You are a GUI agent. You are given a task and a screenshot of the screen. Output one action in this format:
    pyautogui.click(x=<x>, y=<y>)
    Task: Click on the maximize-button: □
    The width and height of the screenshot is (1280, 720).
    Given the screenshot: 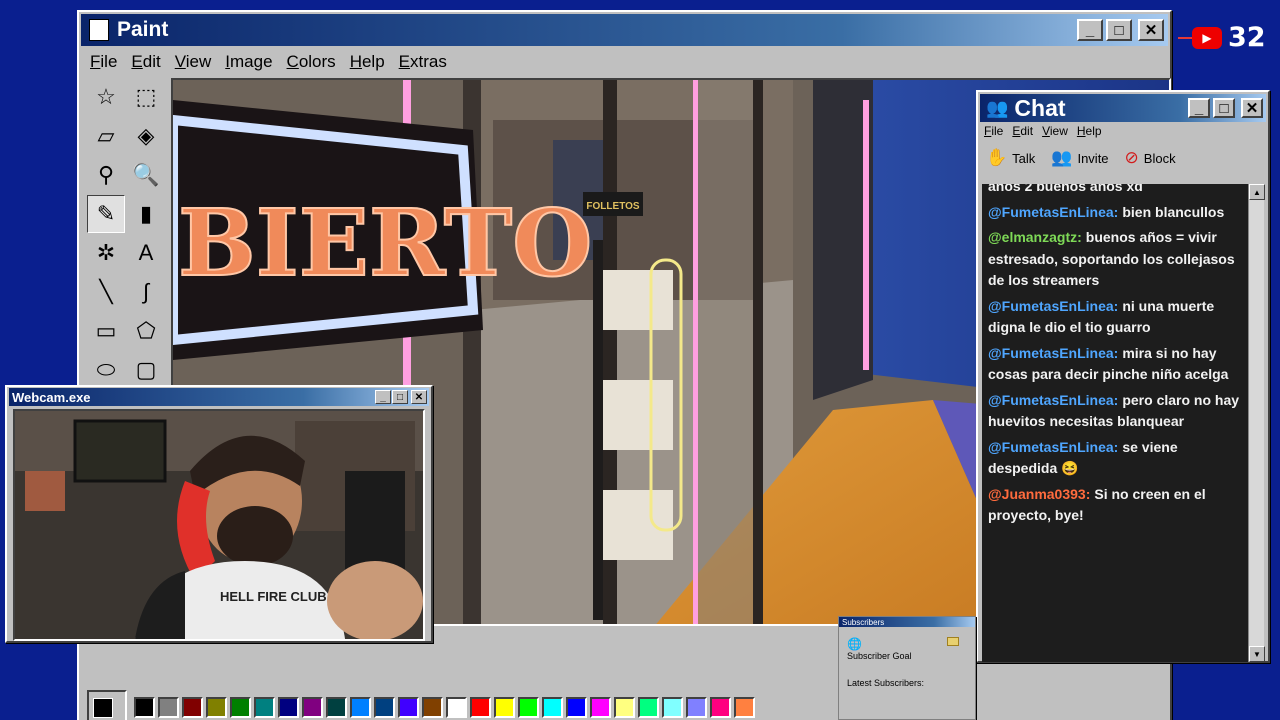 What is the action you would take?
    pyautogui.click(x=1119, y=30)
    